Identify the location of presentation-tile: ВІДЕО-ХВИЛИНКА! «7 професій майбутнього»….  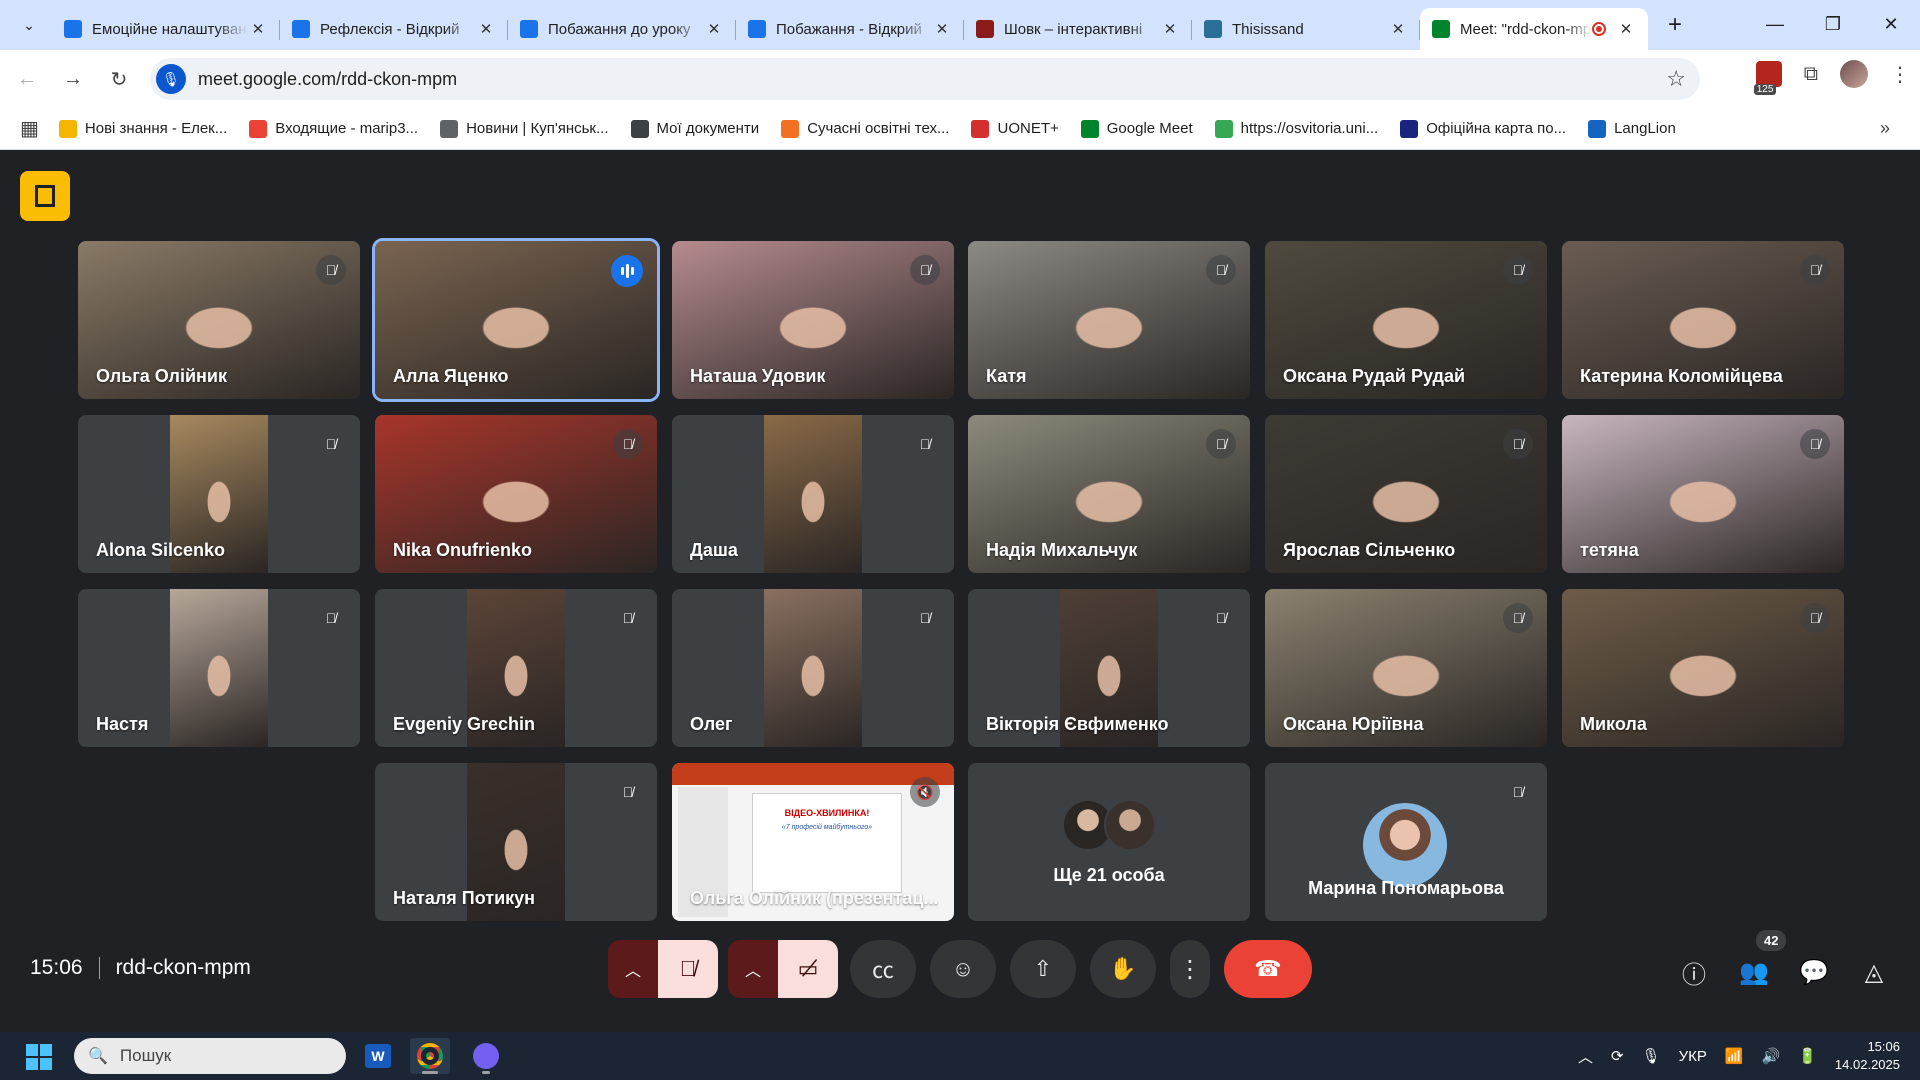
(813, 842).